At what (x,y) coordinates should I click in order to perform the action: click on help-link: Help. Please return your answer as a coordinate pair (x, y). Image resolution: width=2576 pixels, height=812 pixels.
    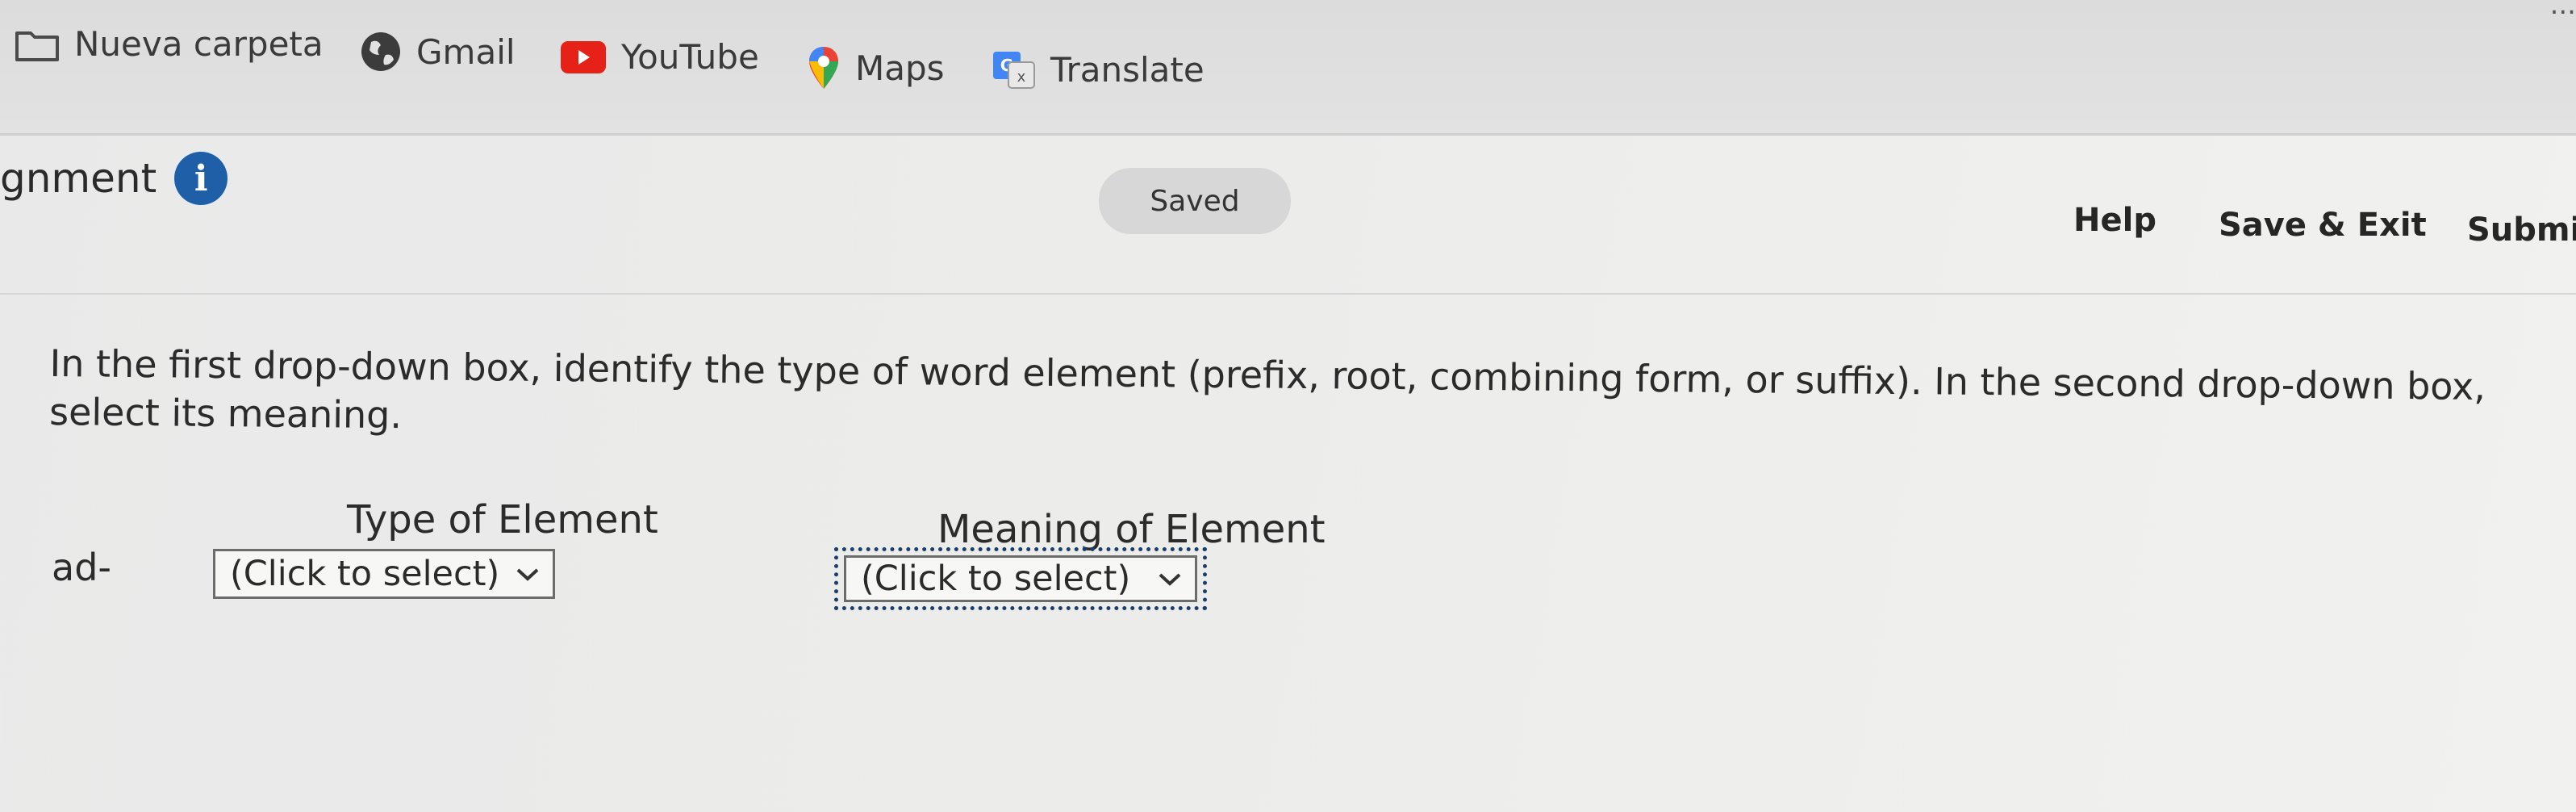
    Looking at the image, I should click on (2115, 220).